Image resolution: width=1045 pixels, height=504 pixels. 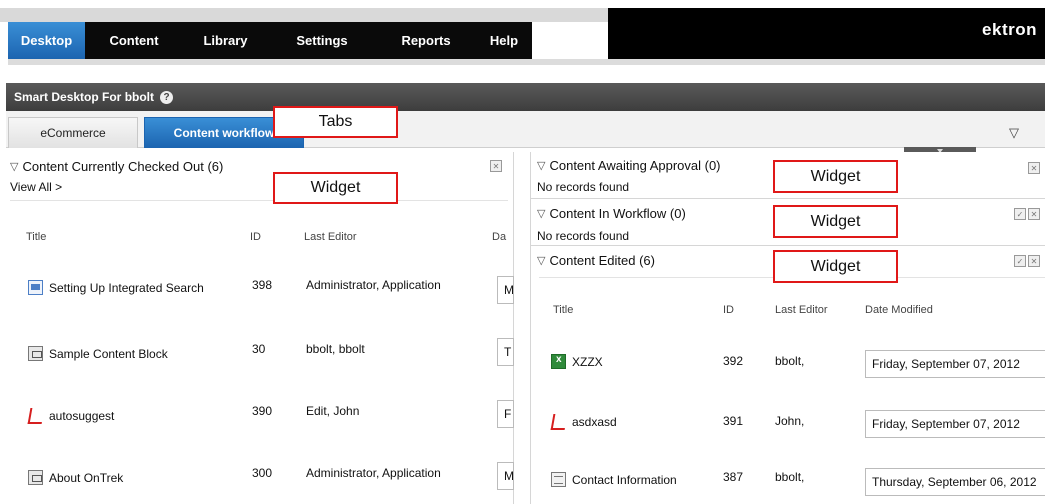 What do you see at coordinates (594, 422) in the screenshot?
I see `row-title-text: asdxasd` at bounding box center [594, 422].